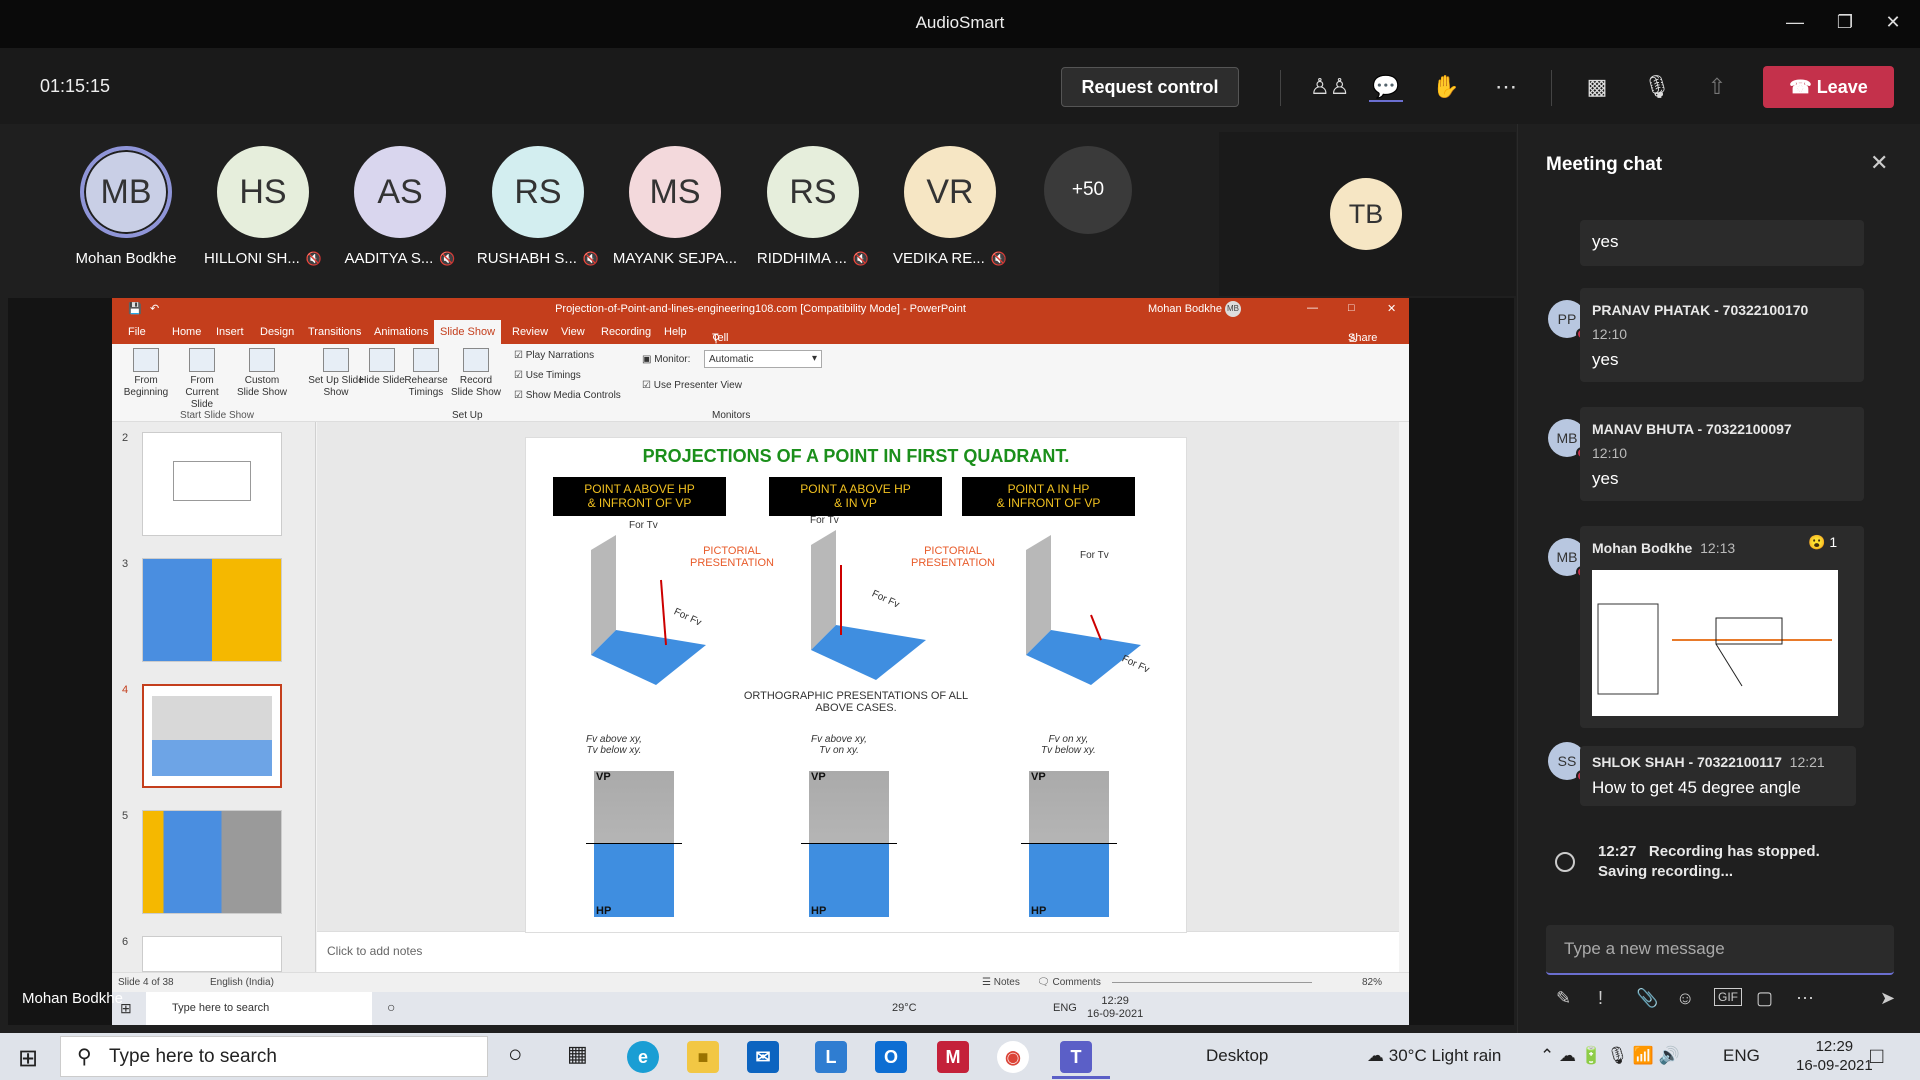 The height and width of the screenshot is (1080, 1920). What do you see at coordinates (567, 395) in the screenshot?
I see `show-media-checkbox: ☑ Show Media Controls` at bounding box center [567, 395].